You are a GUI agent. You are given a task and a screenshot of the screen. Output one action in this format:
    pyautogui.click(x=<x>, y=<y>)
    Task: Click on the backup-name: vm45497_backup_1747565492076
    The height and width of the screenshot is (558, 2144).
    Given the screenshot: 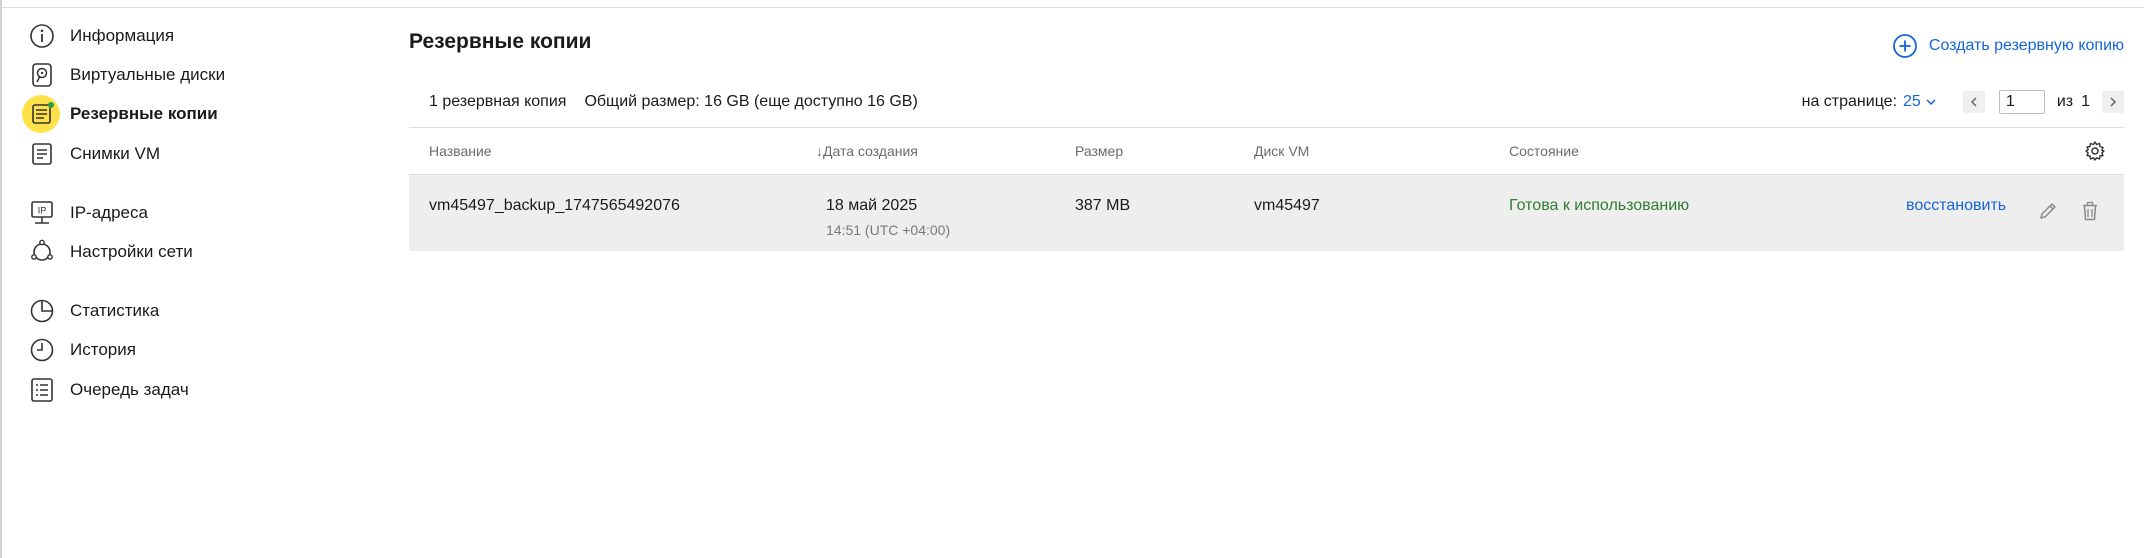 What is the action you would take?
    pyautogui.click(x=554, y=205)
    